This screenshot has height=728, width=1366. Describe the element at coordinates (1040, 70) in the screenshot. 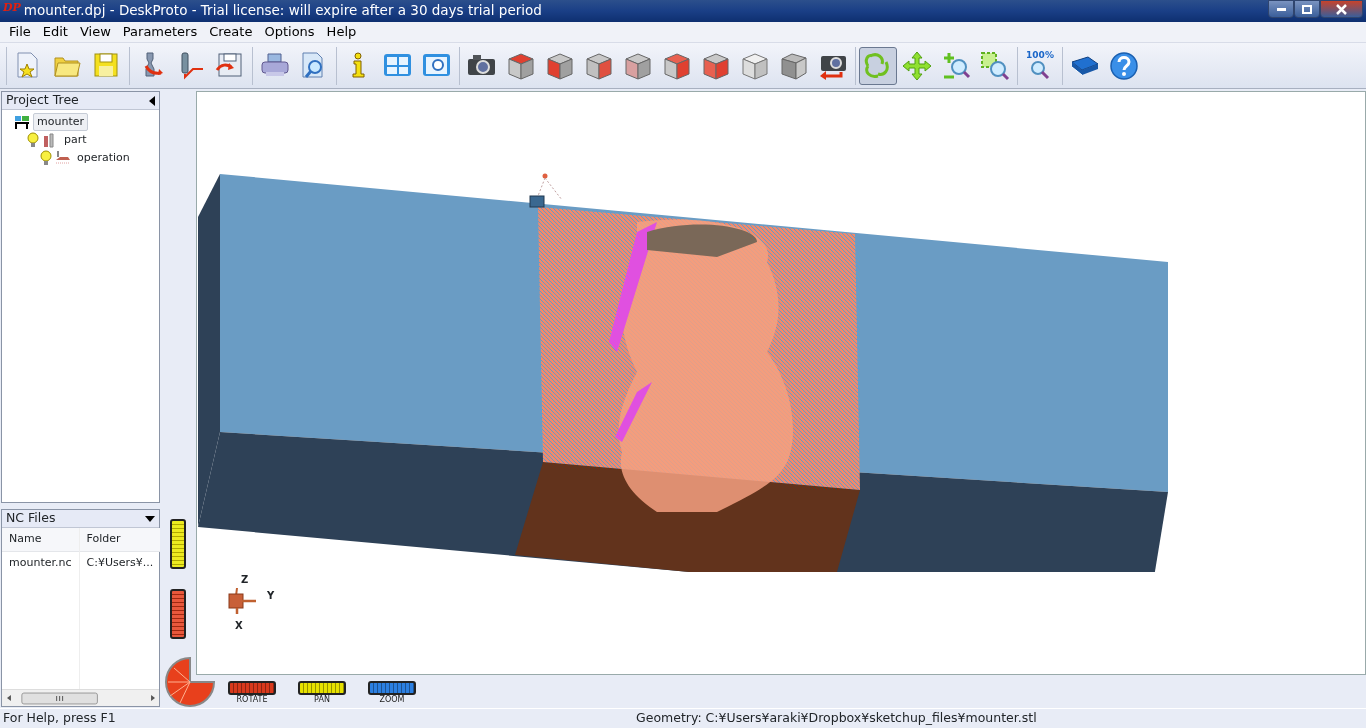

I see `zoom-fit-icon` at that location.